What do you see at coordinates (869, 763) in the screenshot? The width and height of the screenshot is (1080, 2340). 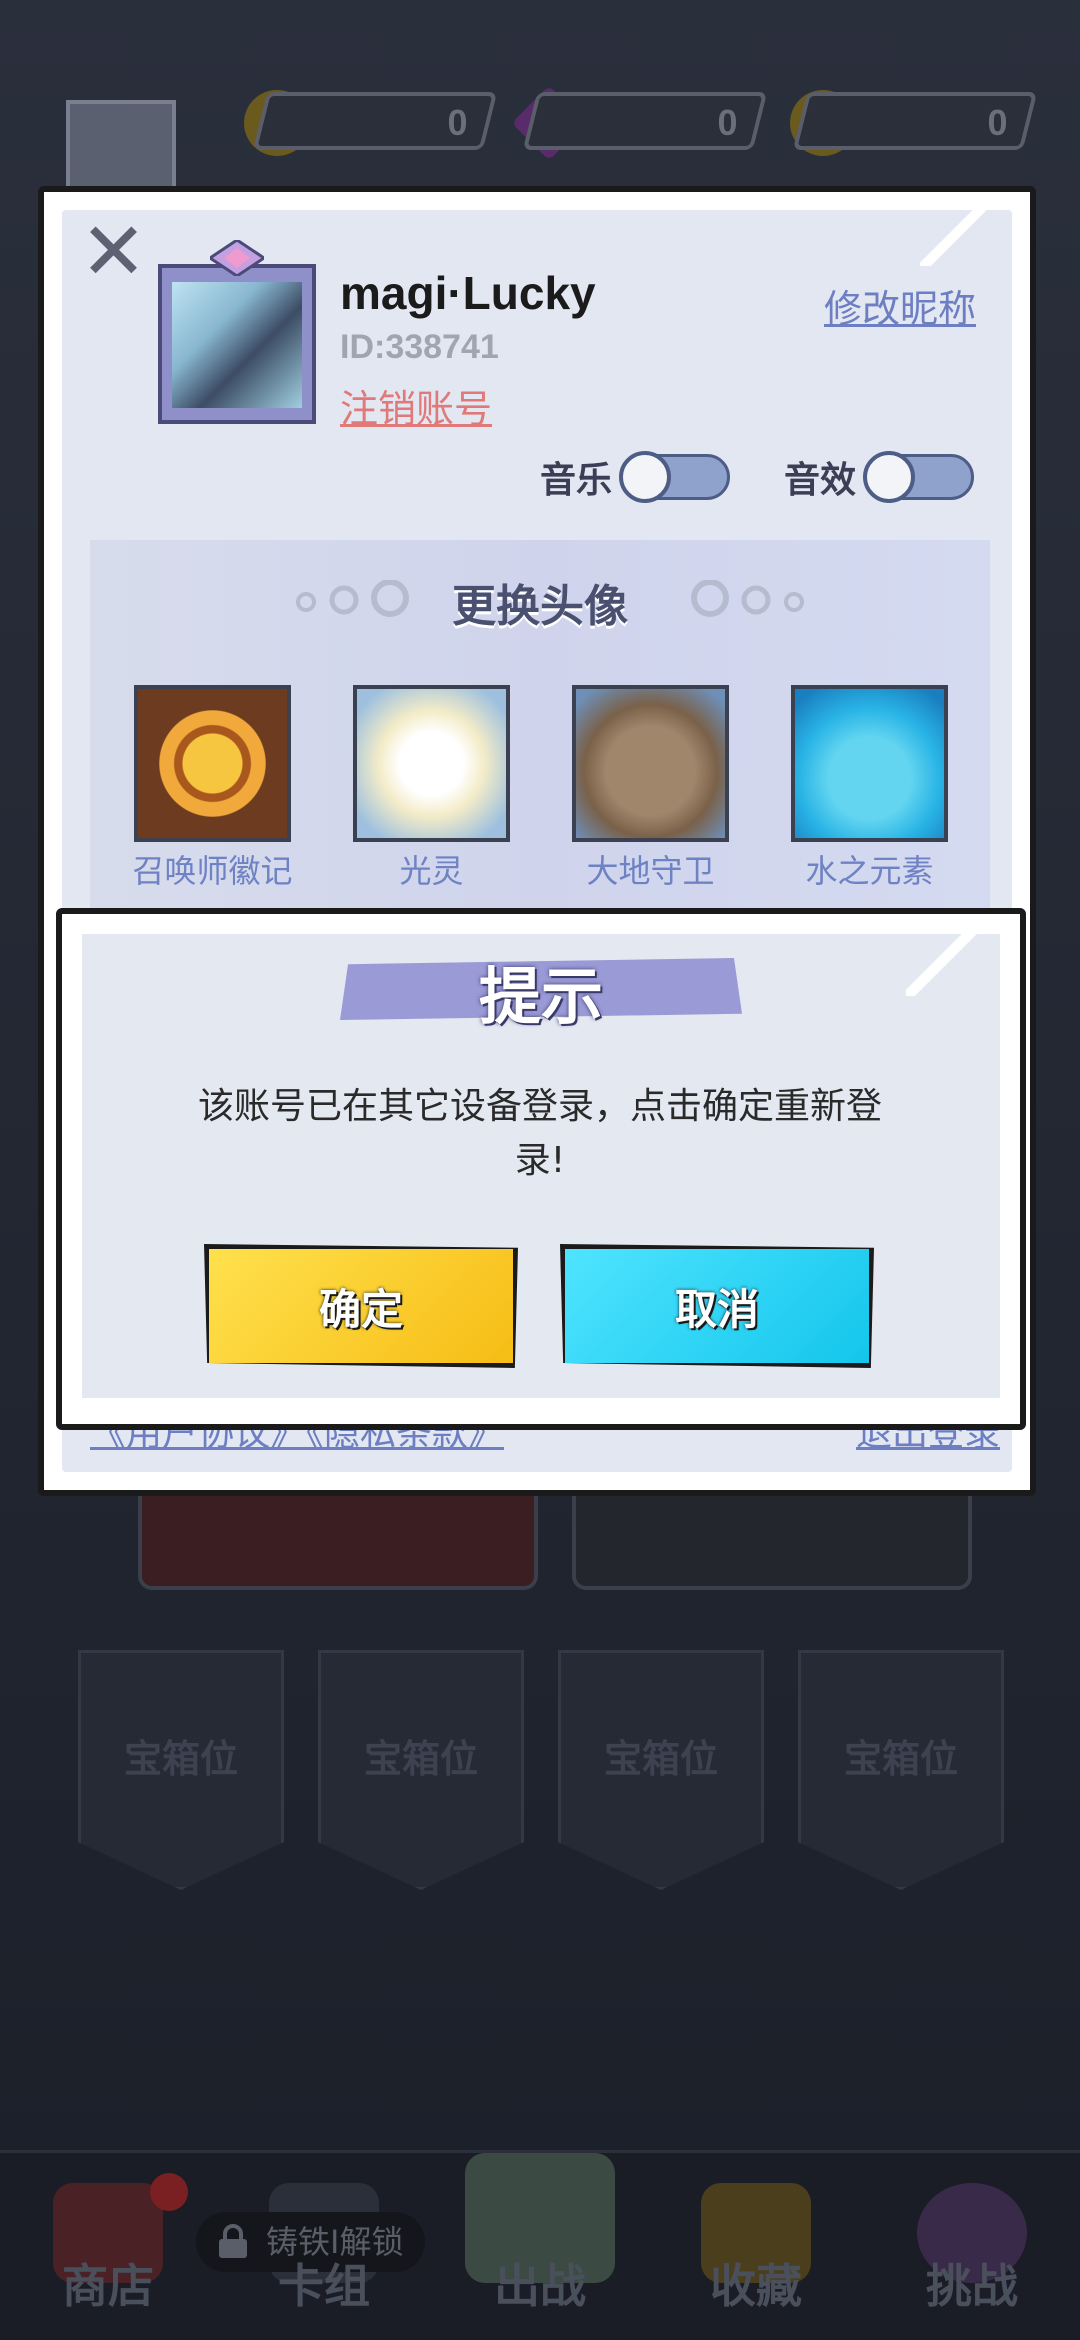 I see `water-elemental-icon` at bounding box center [869, 763].